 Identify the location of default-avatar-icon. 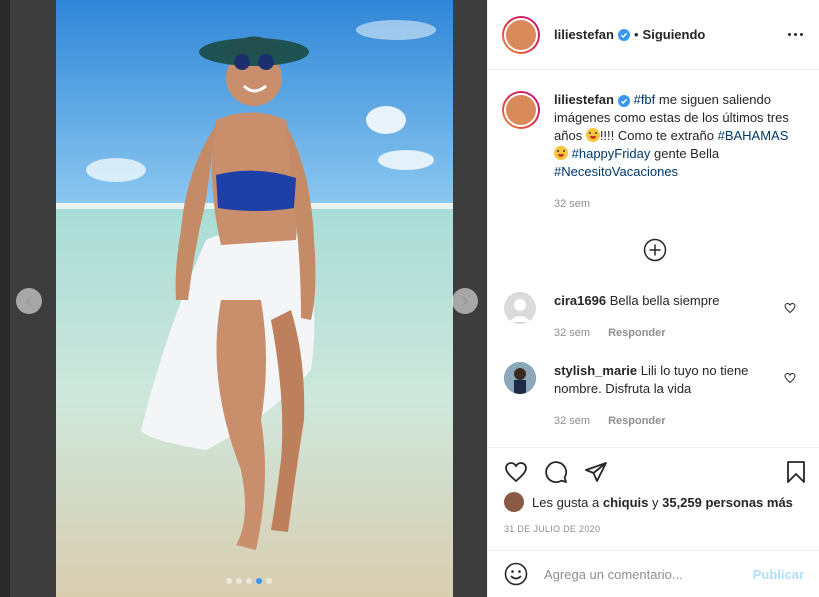
(520, 310).